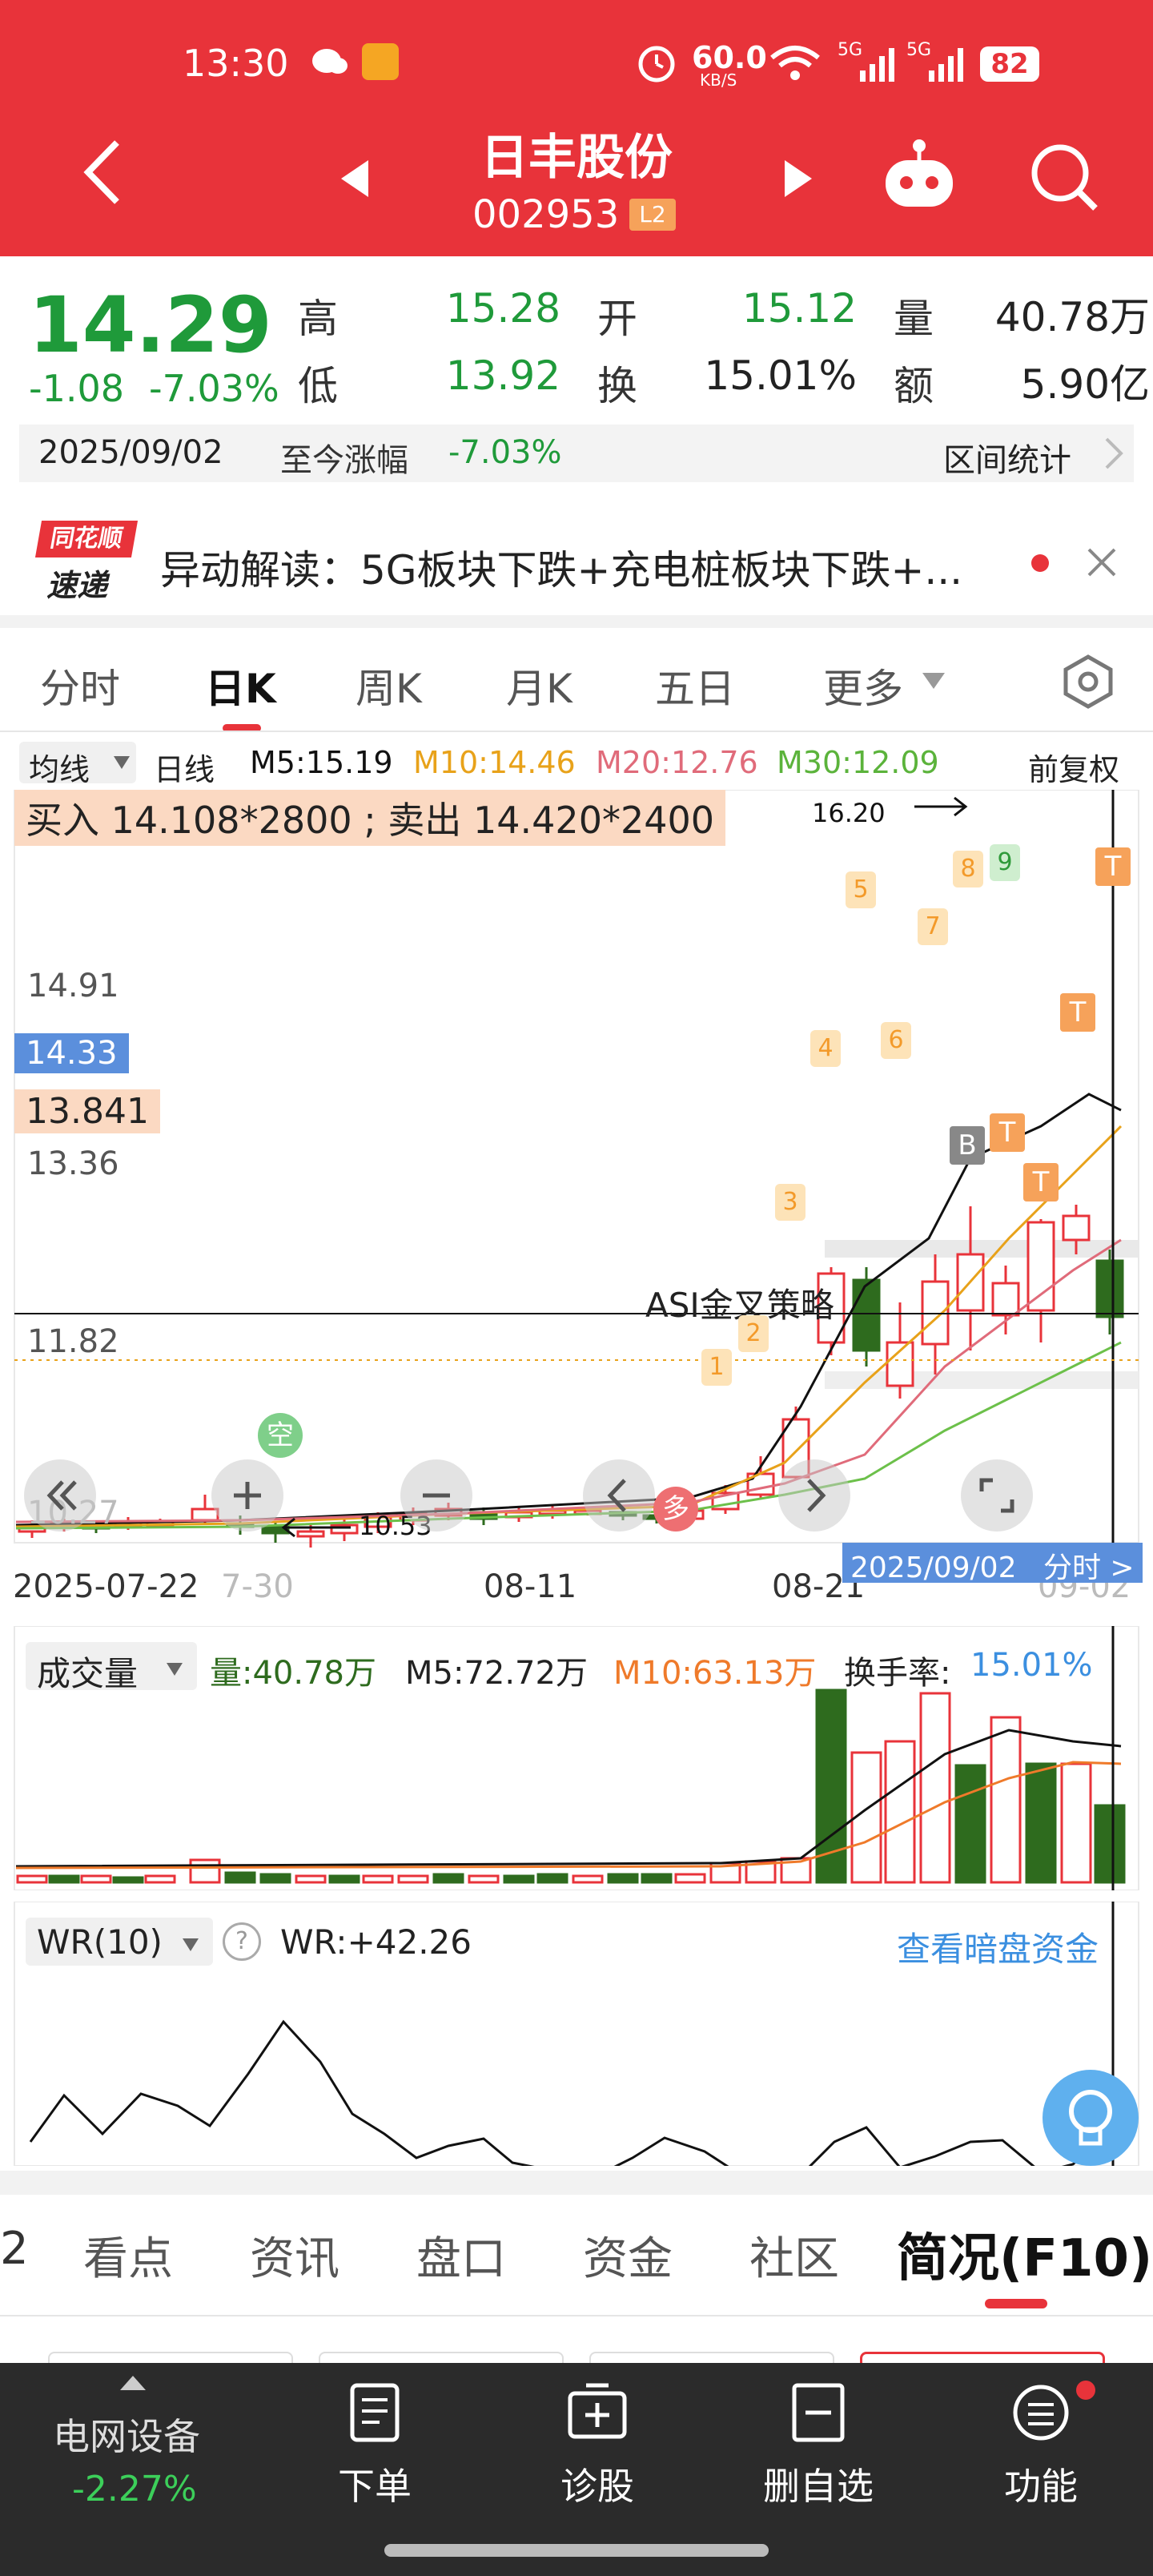 This screenshot has width=1153, height=2576. I want to click on tab-daily-k: 日K, so click(240, 685).